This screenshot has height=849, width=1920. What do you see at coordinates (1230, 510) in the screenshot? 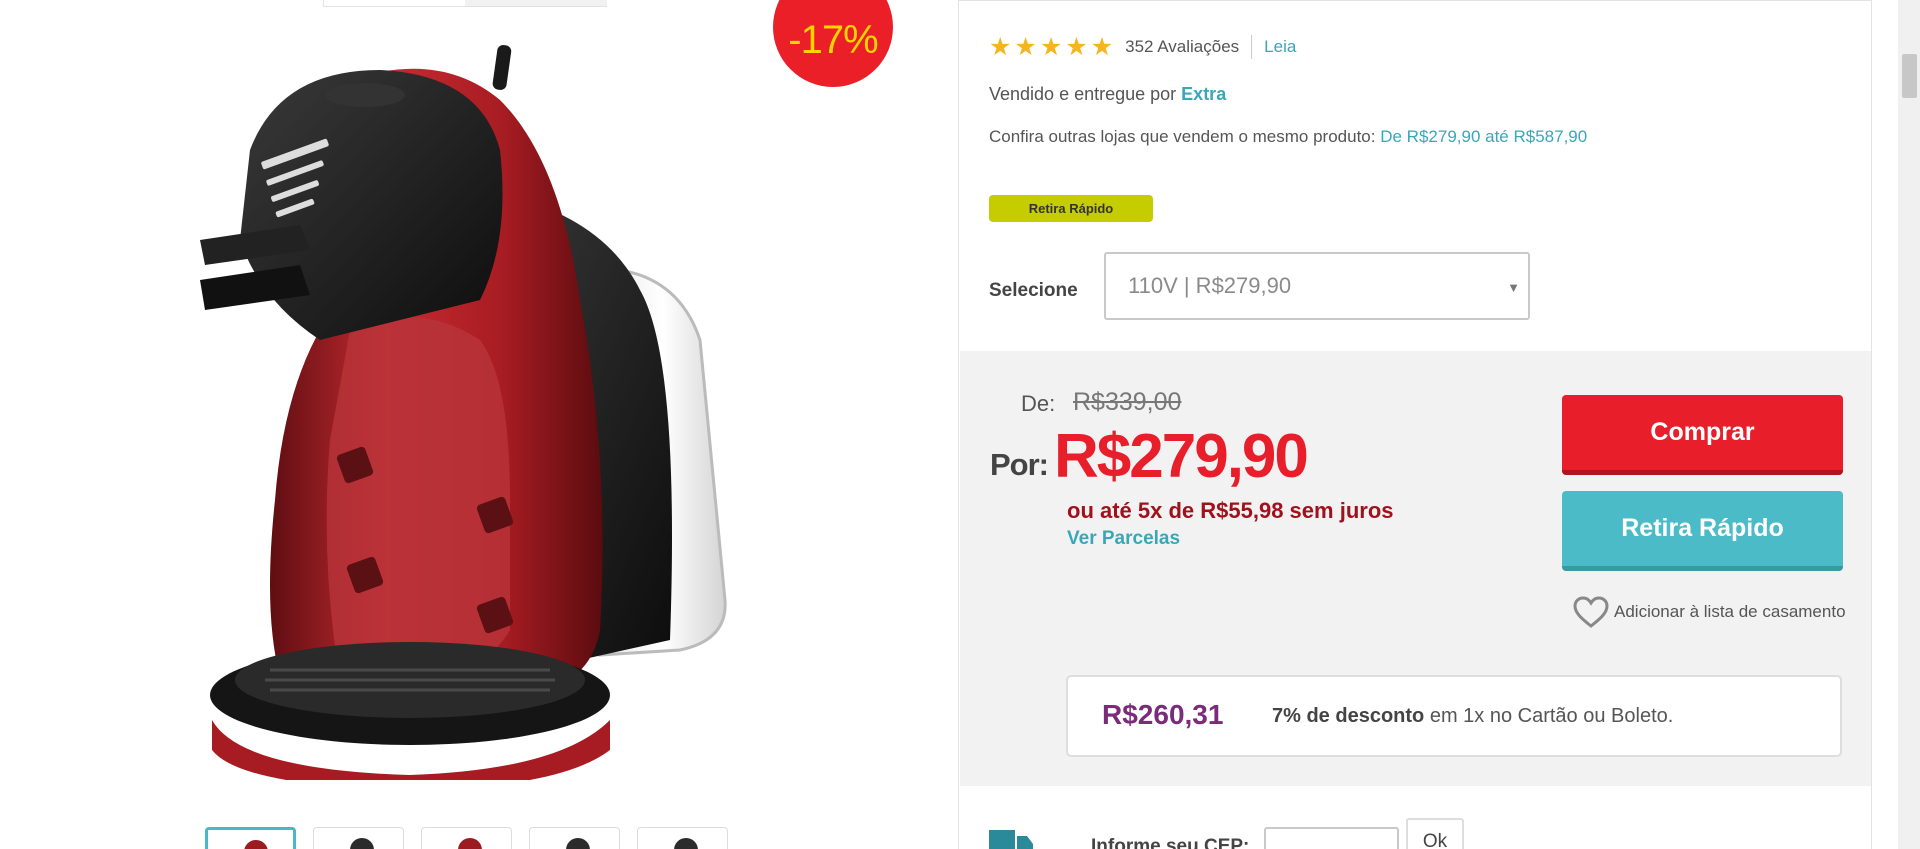
I see `installments-text: ou até 5x de R$55,98 sem juros` at bounding box center [1230, 510].